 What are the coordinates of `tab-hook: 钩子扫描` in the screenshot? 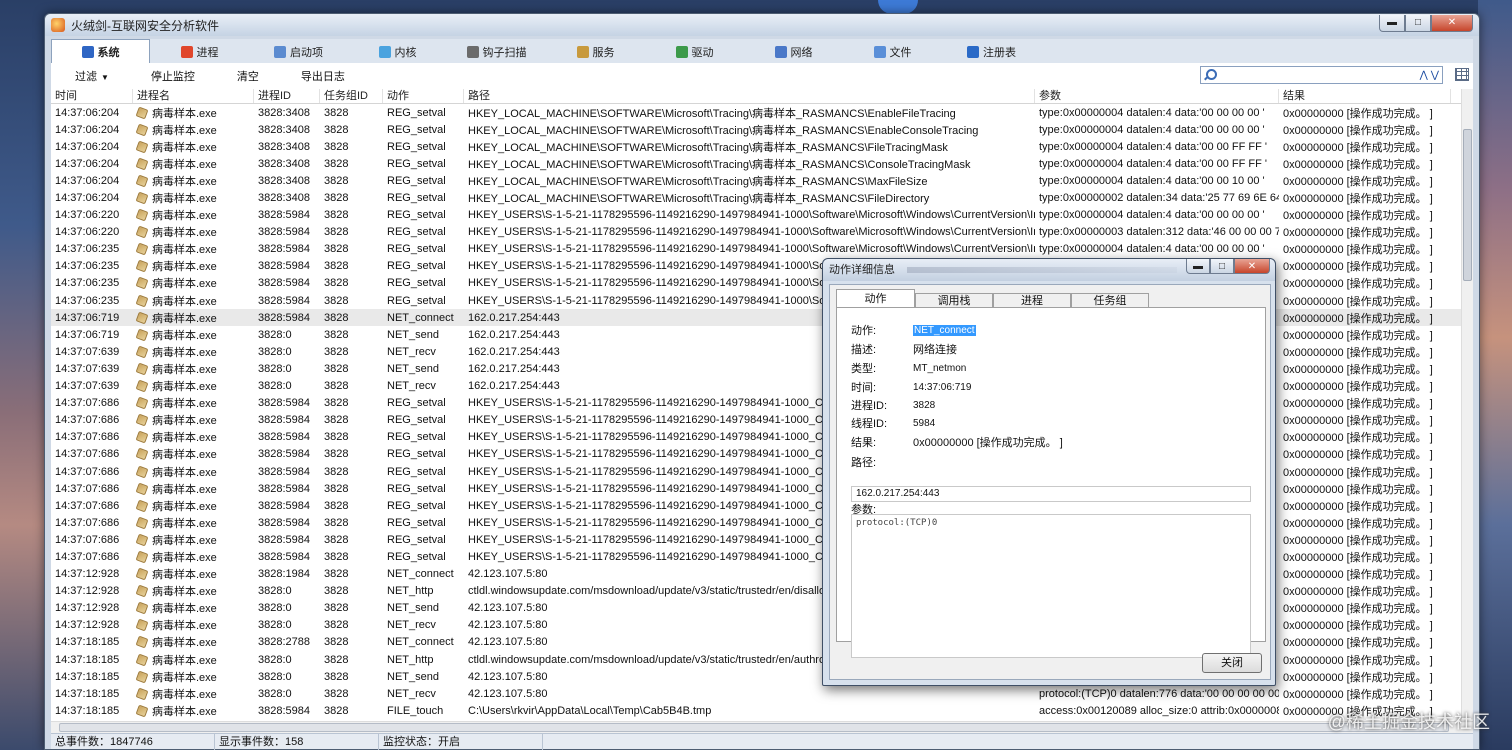 It's located at (496, 52).